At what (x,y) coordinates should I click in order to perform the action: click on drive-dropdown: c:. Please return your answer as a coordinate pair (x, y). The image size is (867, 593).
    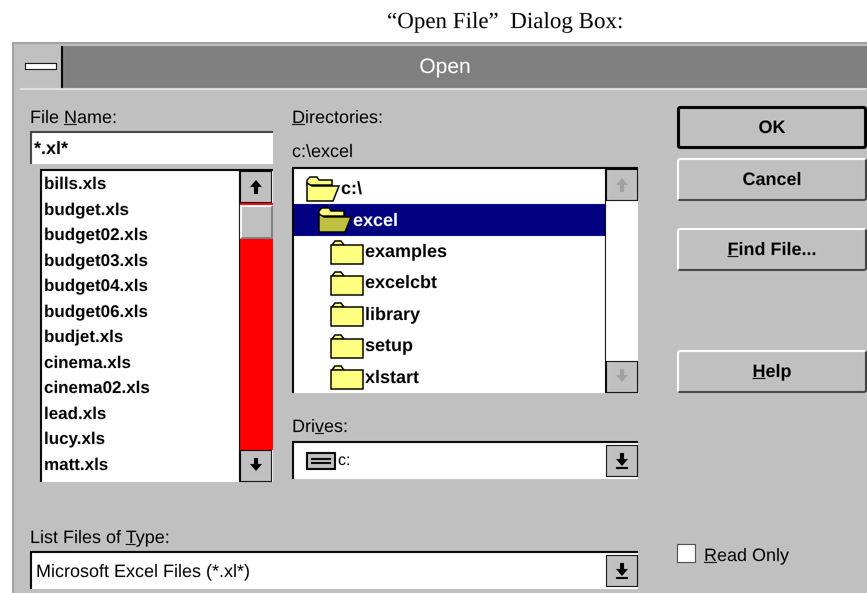
    Looking at the image, I should click on (465, 460).